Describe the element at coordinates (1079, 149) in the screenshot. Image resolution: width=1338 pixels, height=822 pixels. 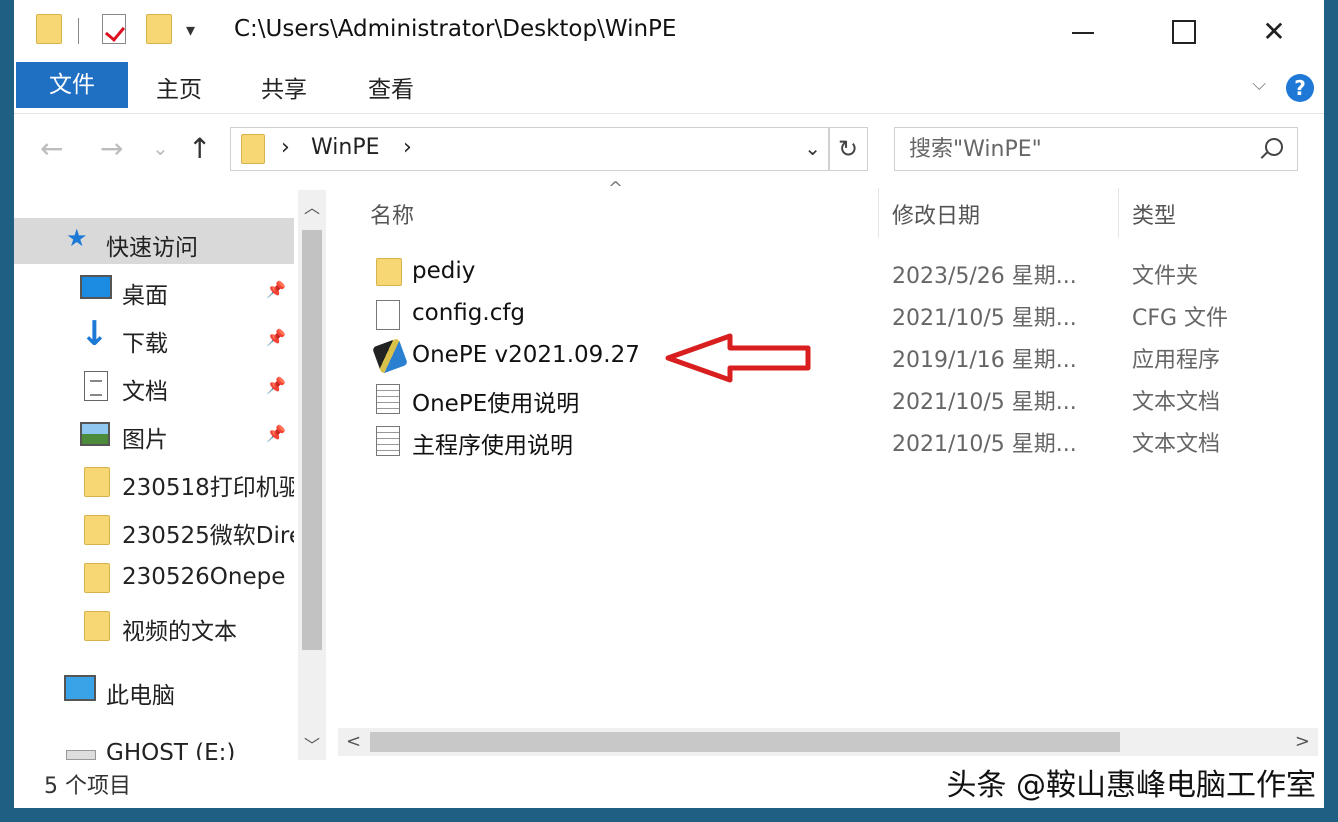
I see `search-input` at that location.